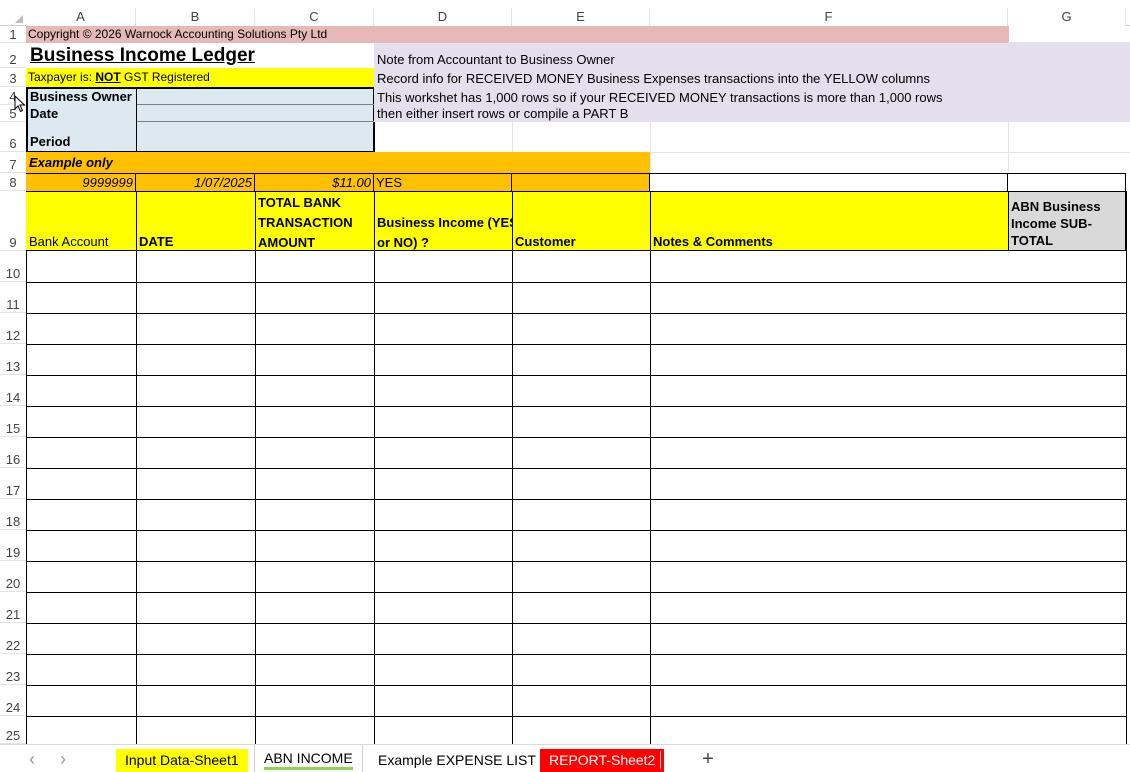 This screenshot has width=1130, height=772. What do you see at coordinates (200, 56) in the screenshot?
I see `page-title: Business Income Ledger` at bounding box center [200, 56].